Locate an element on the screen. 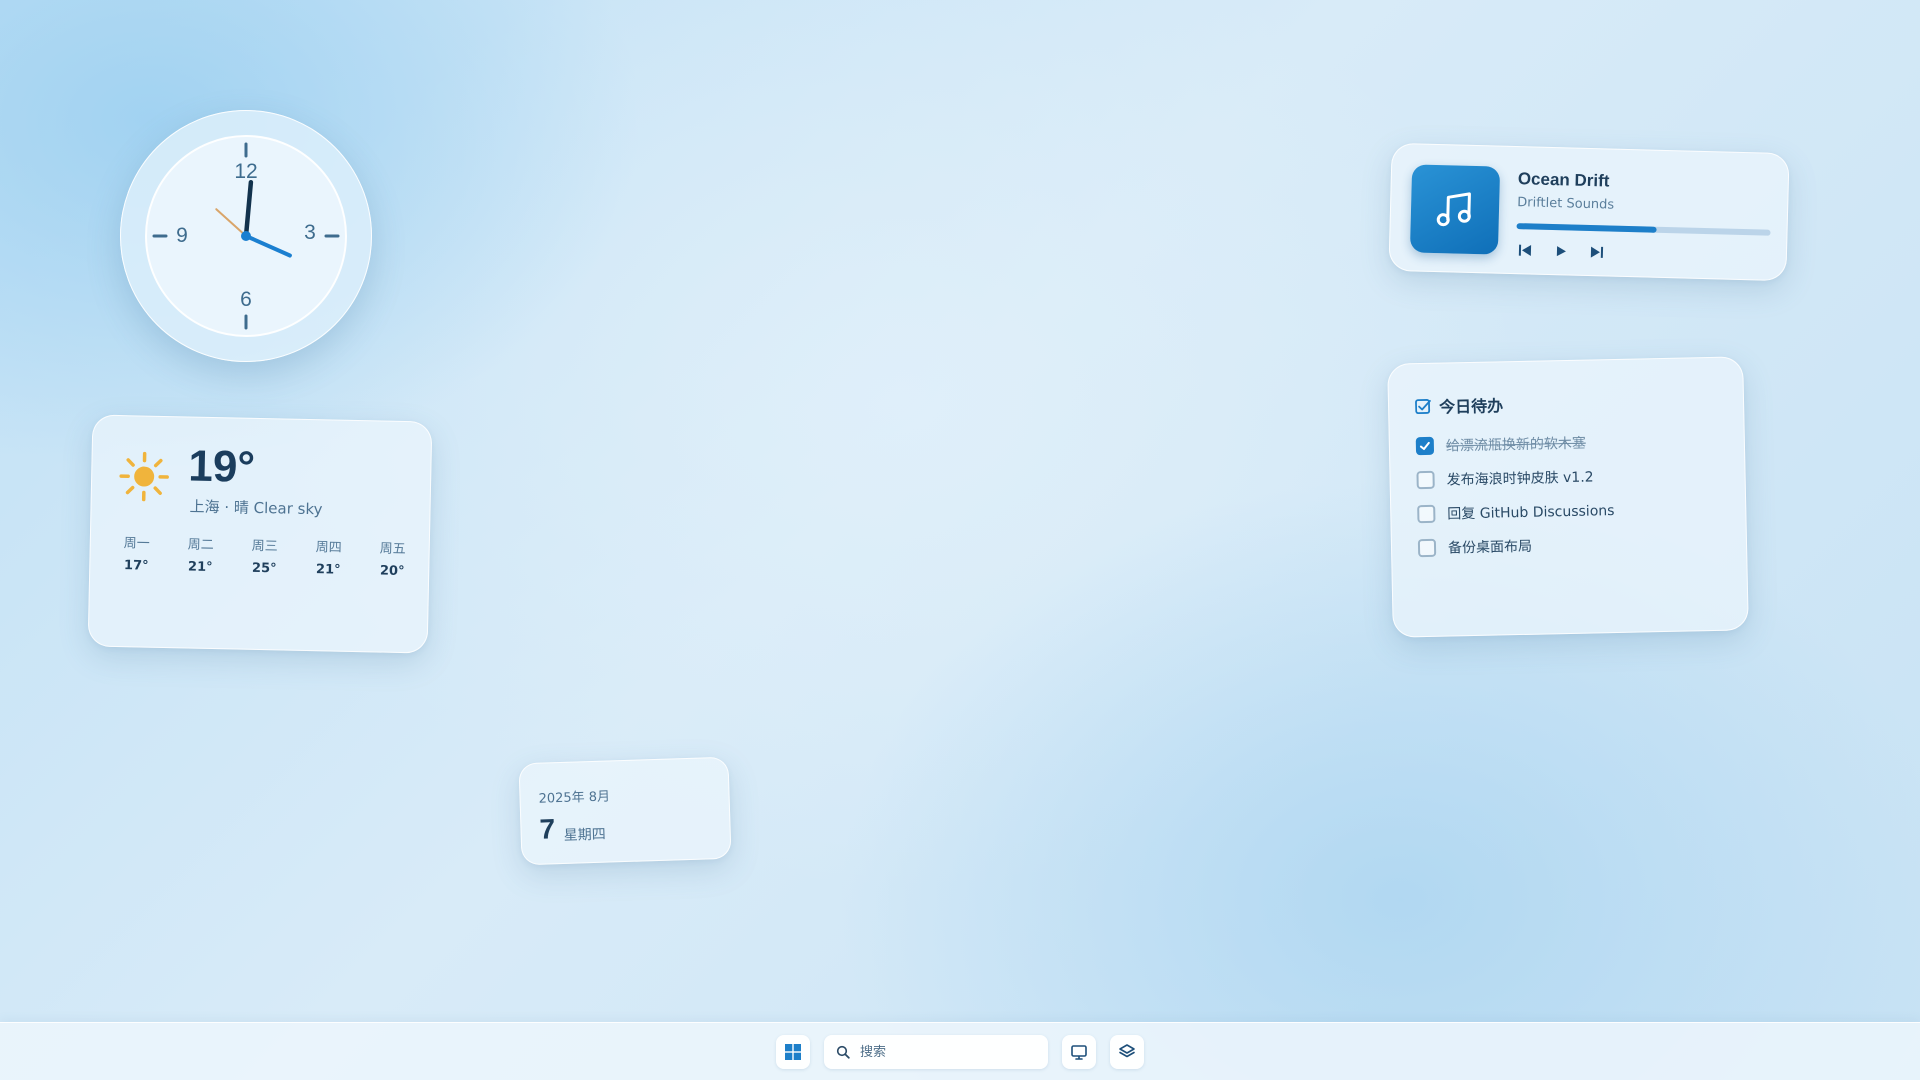 This screenshot has height=1080, width=1920. desktop-icon is located at coordinates (1079, 1052).